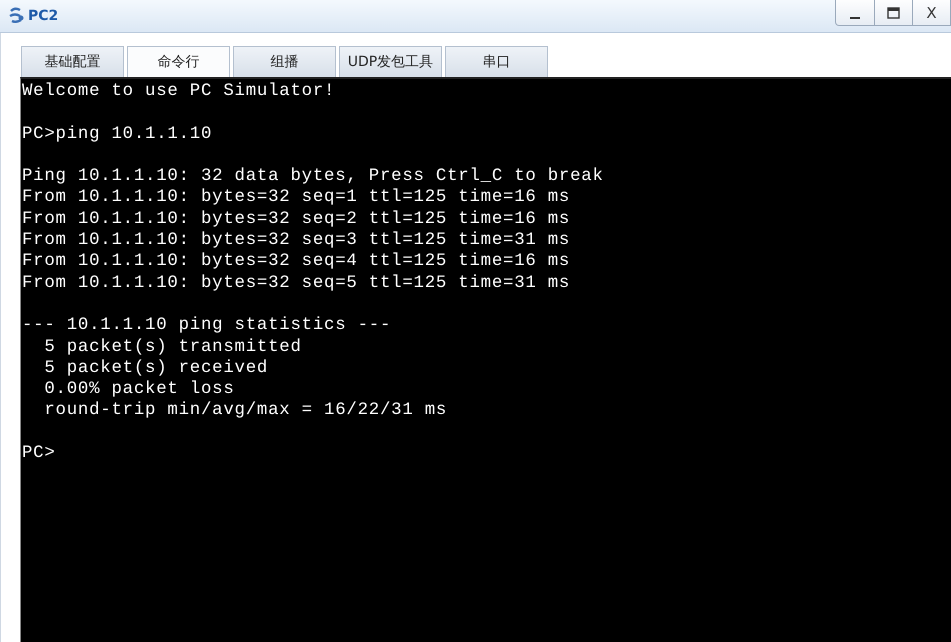 This screenshot has height=642, width=951. Describe the element at coordinates (855, 17) in the screenshot. I see `minimize-icon` at that location.